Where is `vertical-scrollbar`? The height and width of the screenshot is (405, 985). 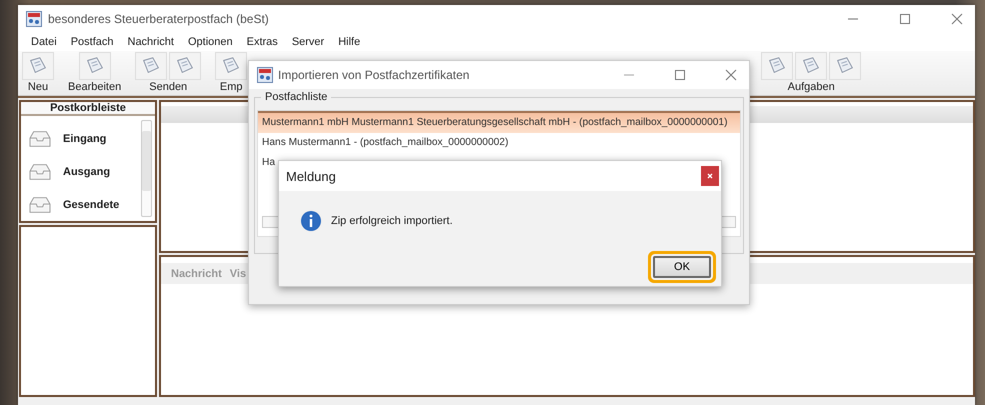 vertical-scrollbar is located at coordinates (146, 168).